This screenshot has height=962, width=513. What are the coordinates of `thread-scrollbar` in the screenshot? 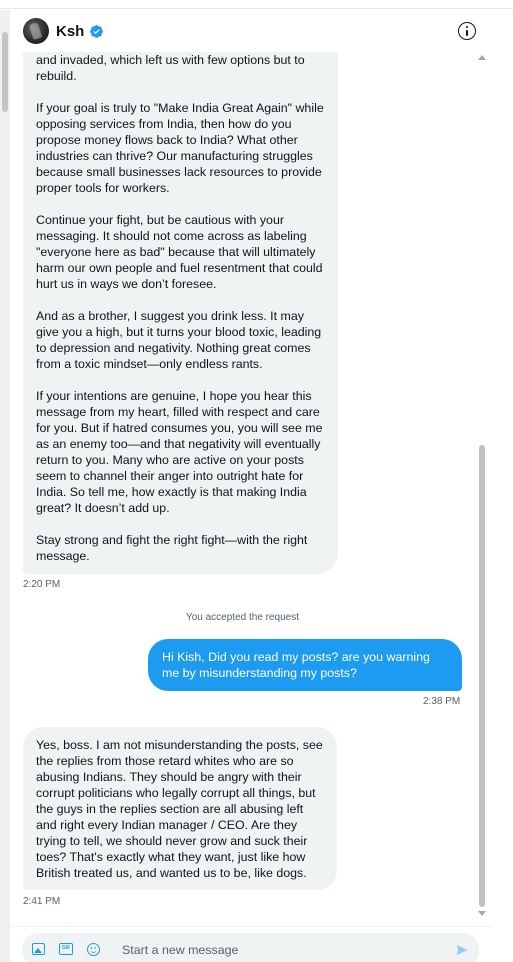 It's located at (482, 487).